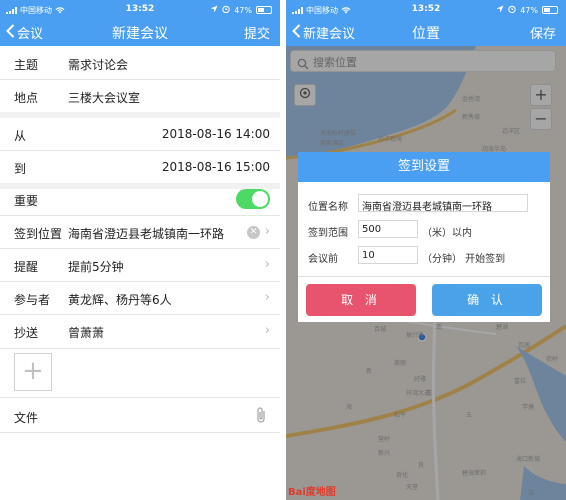 Image resolution: width=566 pixels, height=500 pixels. Describe the element at coordinates (415, 335) in the screenshot. I see `map-label: 振兴路` at that location.